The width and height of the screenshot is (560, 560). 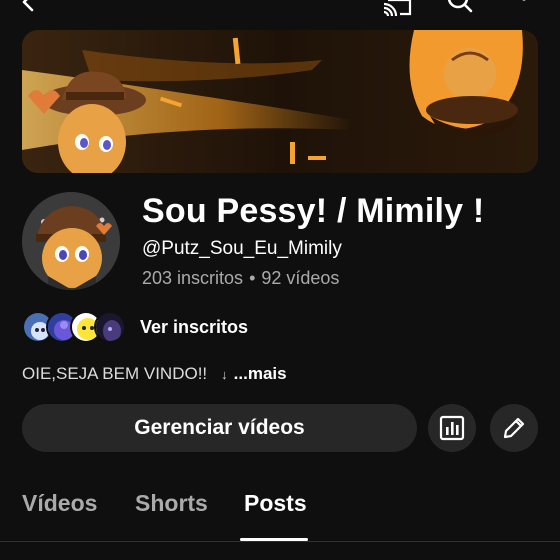 I want to click on view-subscribers-row: Ver inscritos, so click(x=135, y=327).